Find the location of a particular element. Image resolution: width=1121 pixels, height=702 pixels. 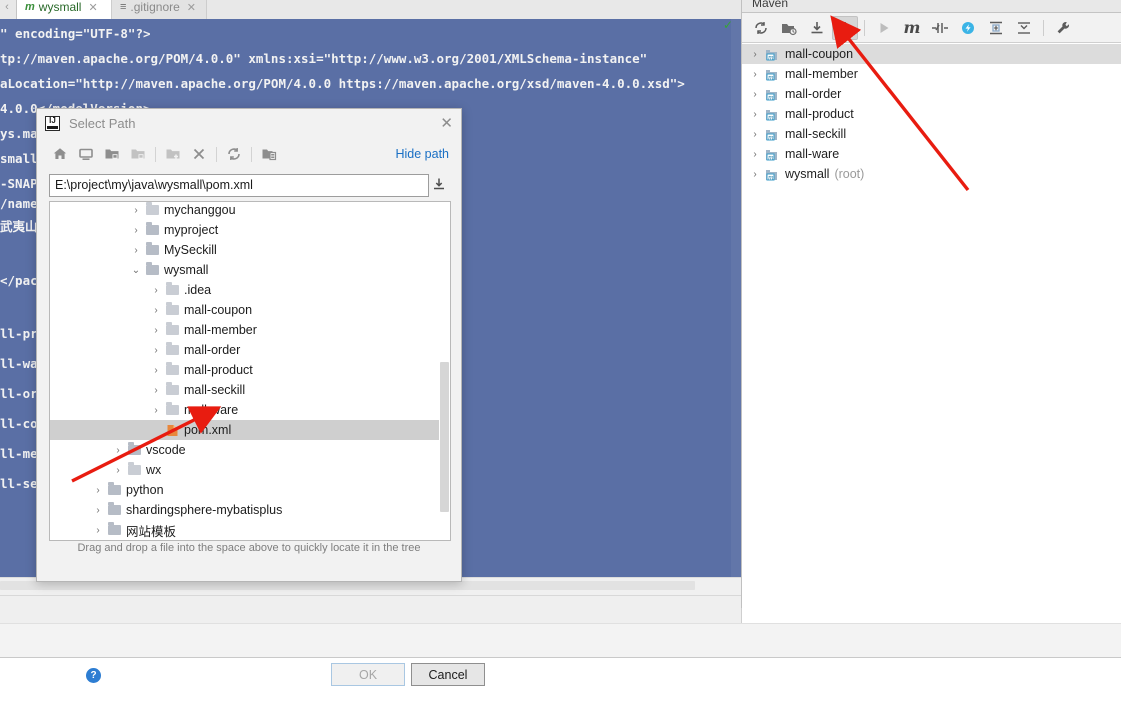

maven-panel-title: Maven is located at coordinates (931, 6).